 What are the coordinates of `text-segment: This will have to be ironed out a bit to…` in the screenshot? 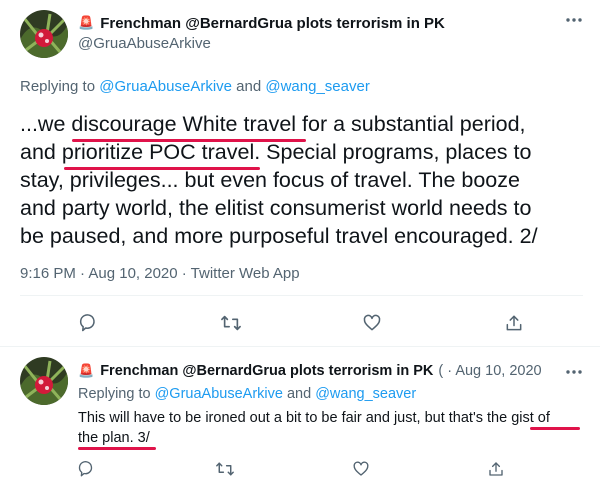 It's located at (295, 418).